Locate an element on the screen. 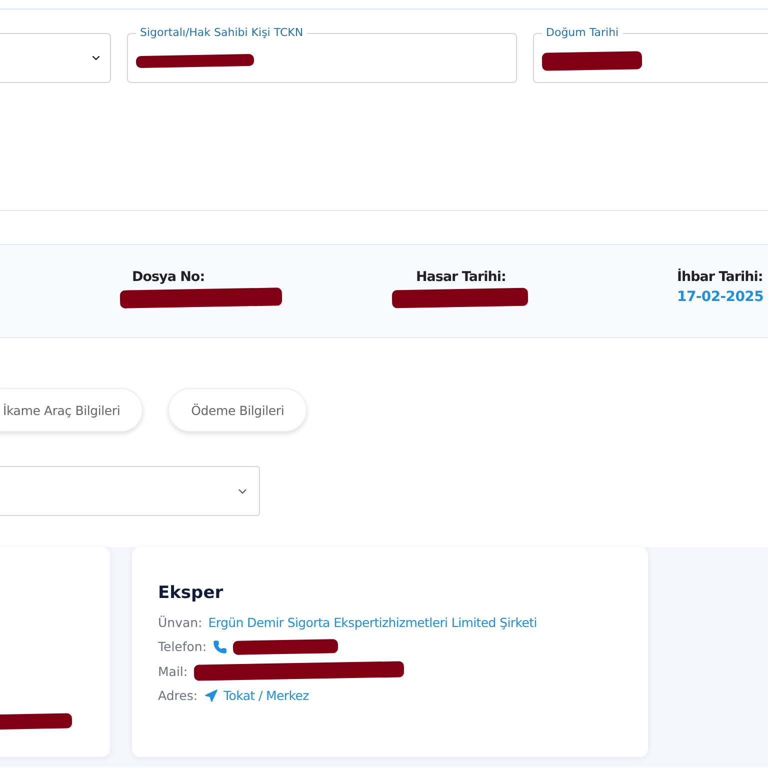  input-field: Sigortalı/Hak Sahibi Kişi TCKN is located at coordinates (322, 54).